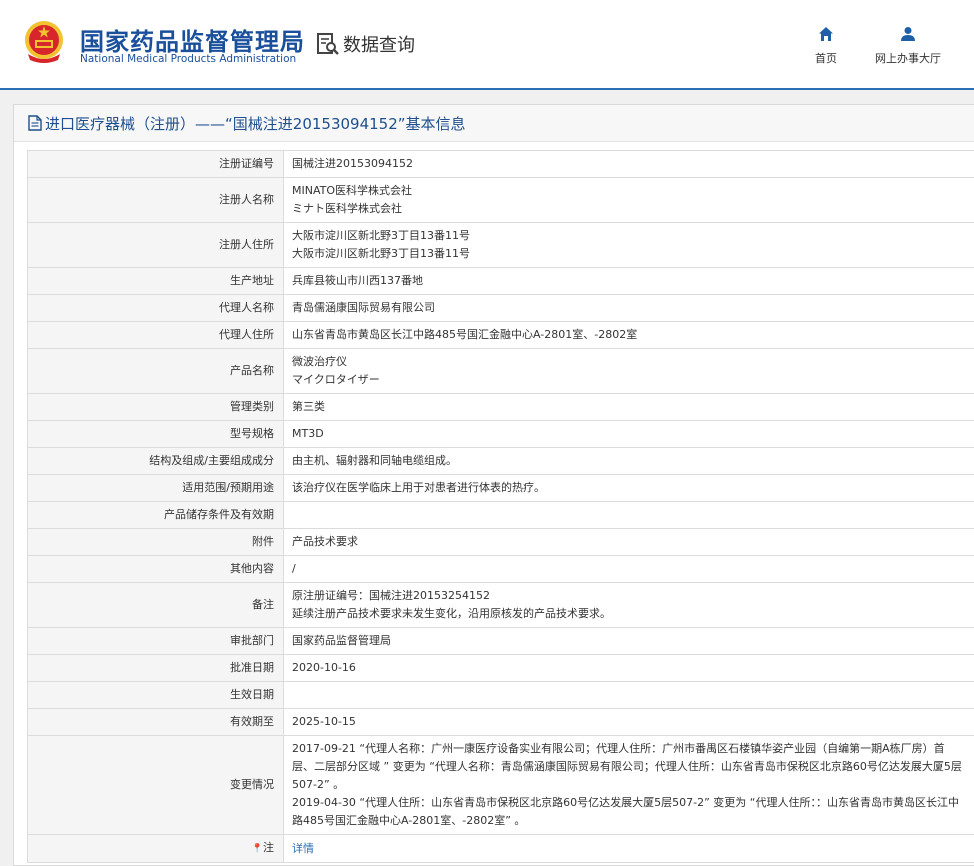  Describe the element at coordinates (628, 848) in the screenshot. I see `note-value-cell: 详情` at that location.